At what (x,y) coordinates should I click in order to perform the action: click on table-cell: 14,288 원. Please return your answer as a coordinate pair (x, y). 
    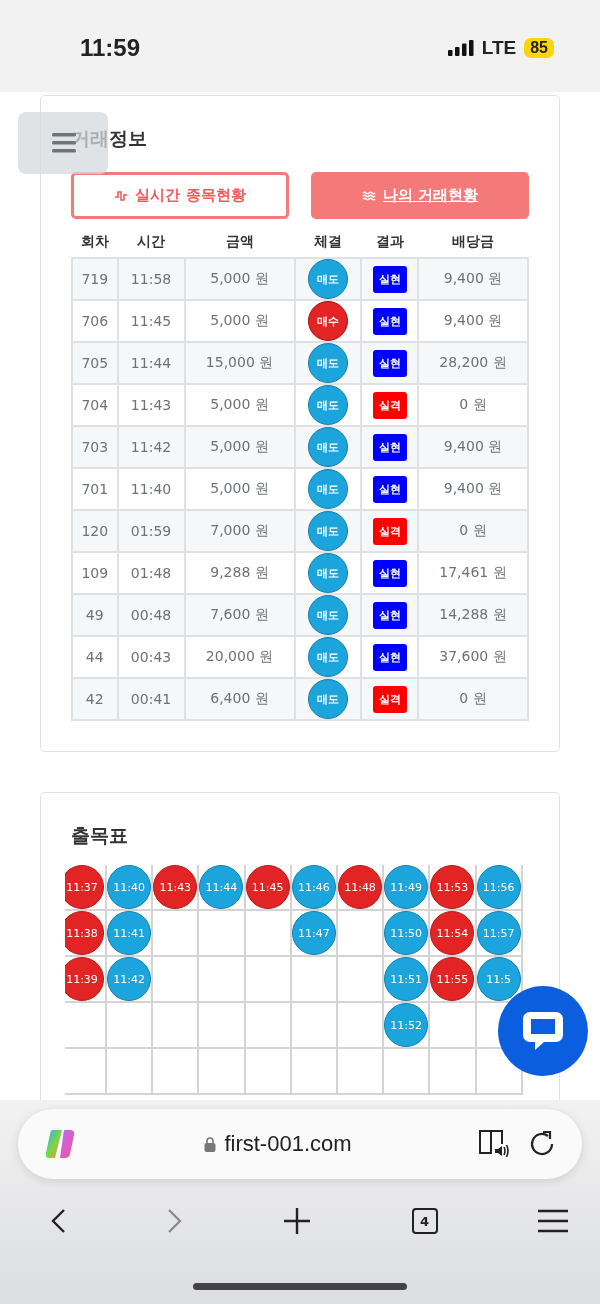
    Looking at the image, I should click on (473, 615).